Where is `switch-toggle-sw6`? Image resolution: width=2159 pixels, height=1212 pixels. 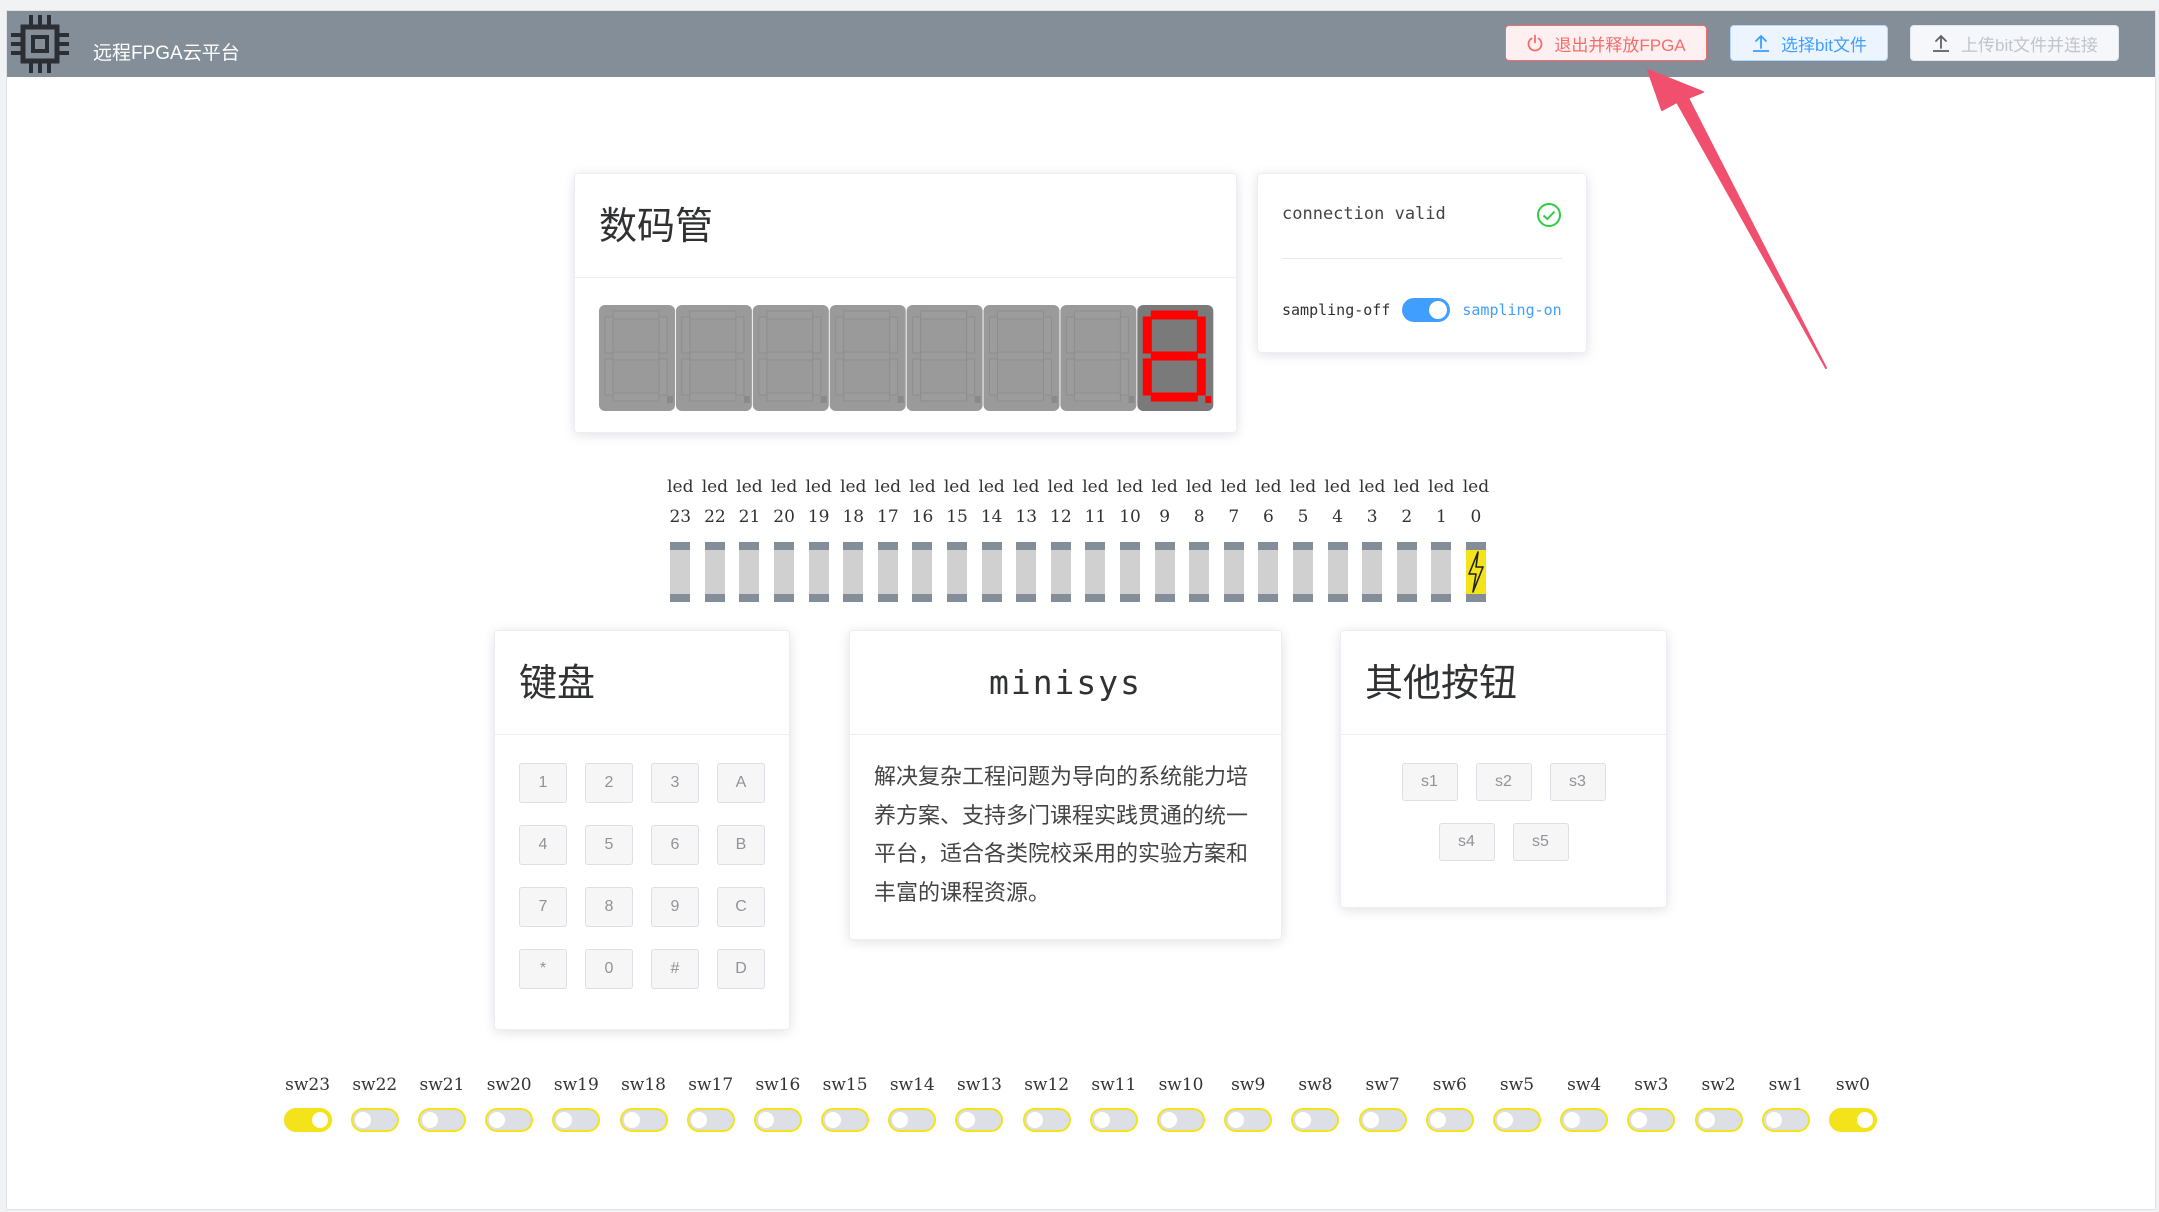
switch-toggle-sw6 is located at coordinates (1449, 1120).